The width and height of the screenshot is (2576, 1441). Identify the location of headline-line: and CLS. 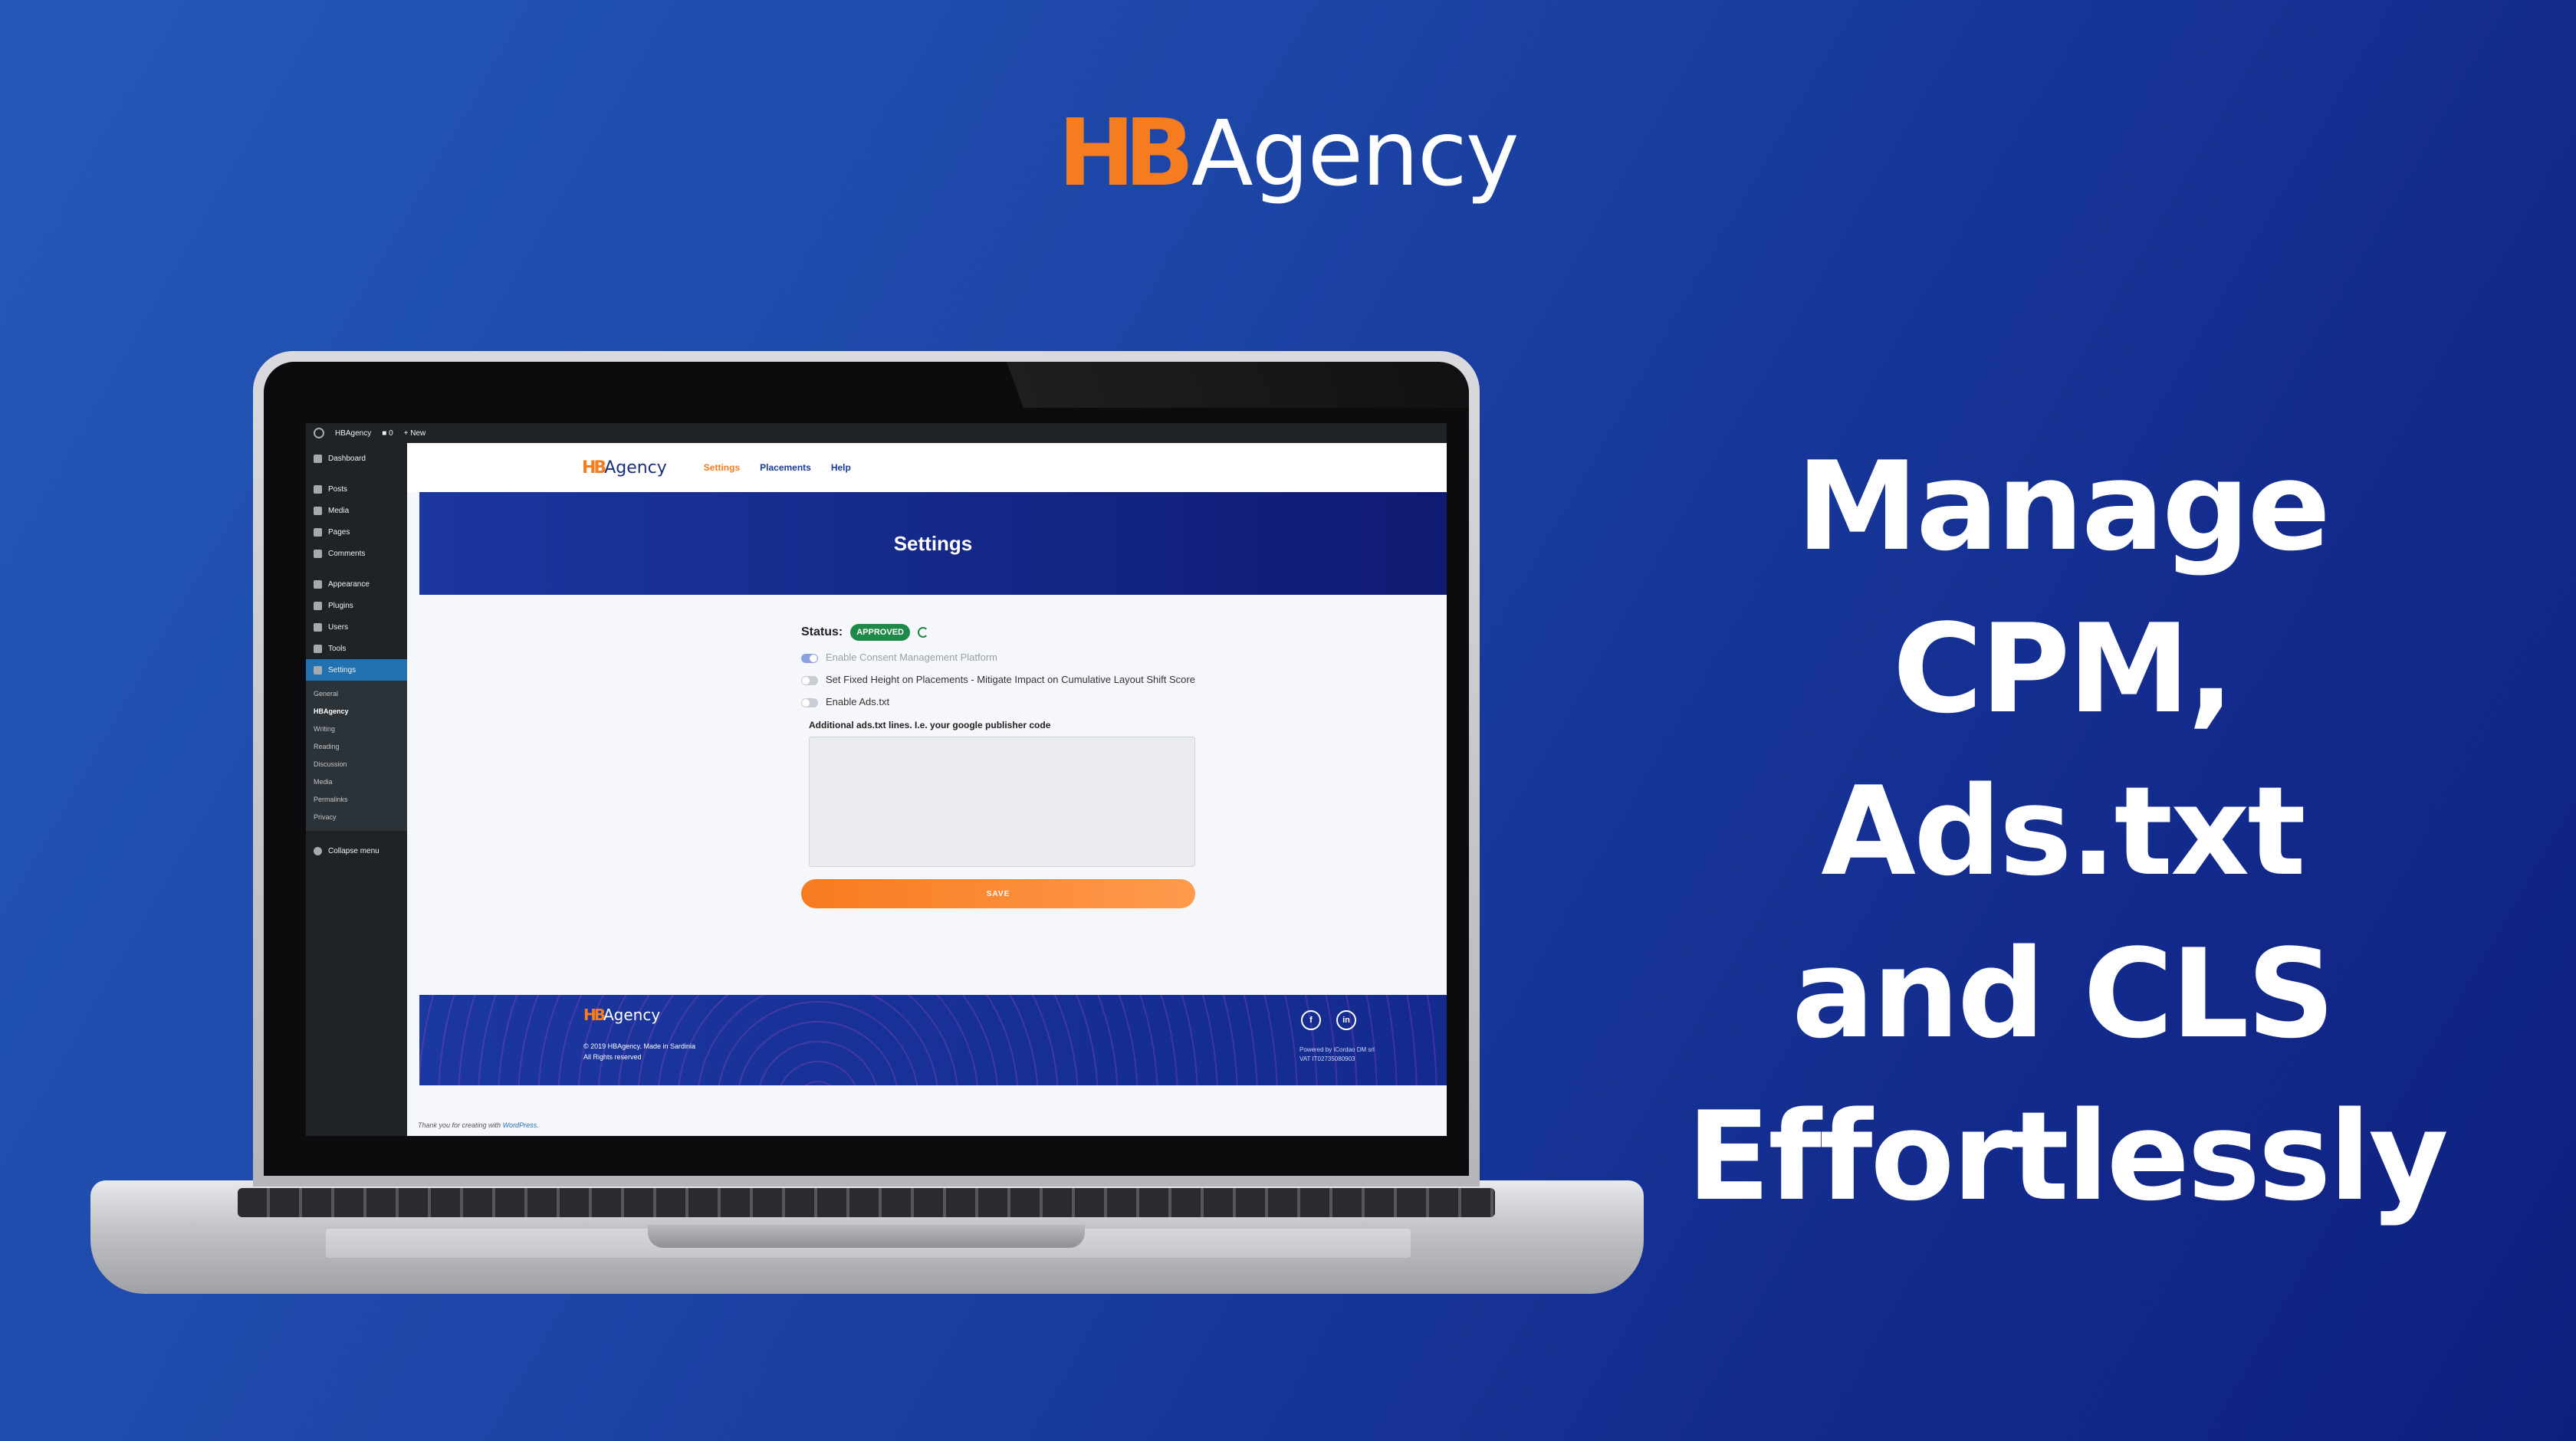
(2064, 993).